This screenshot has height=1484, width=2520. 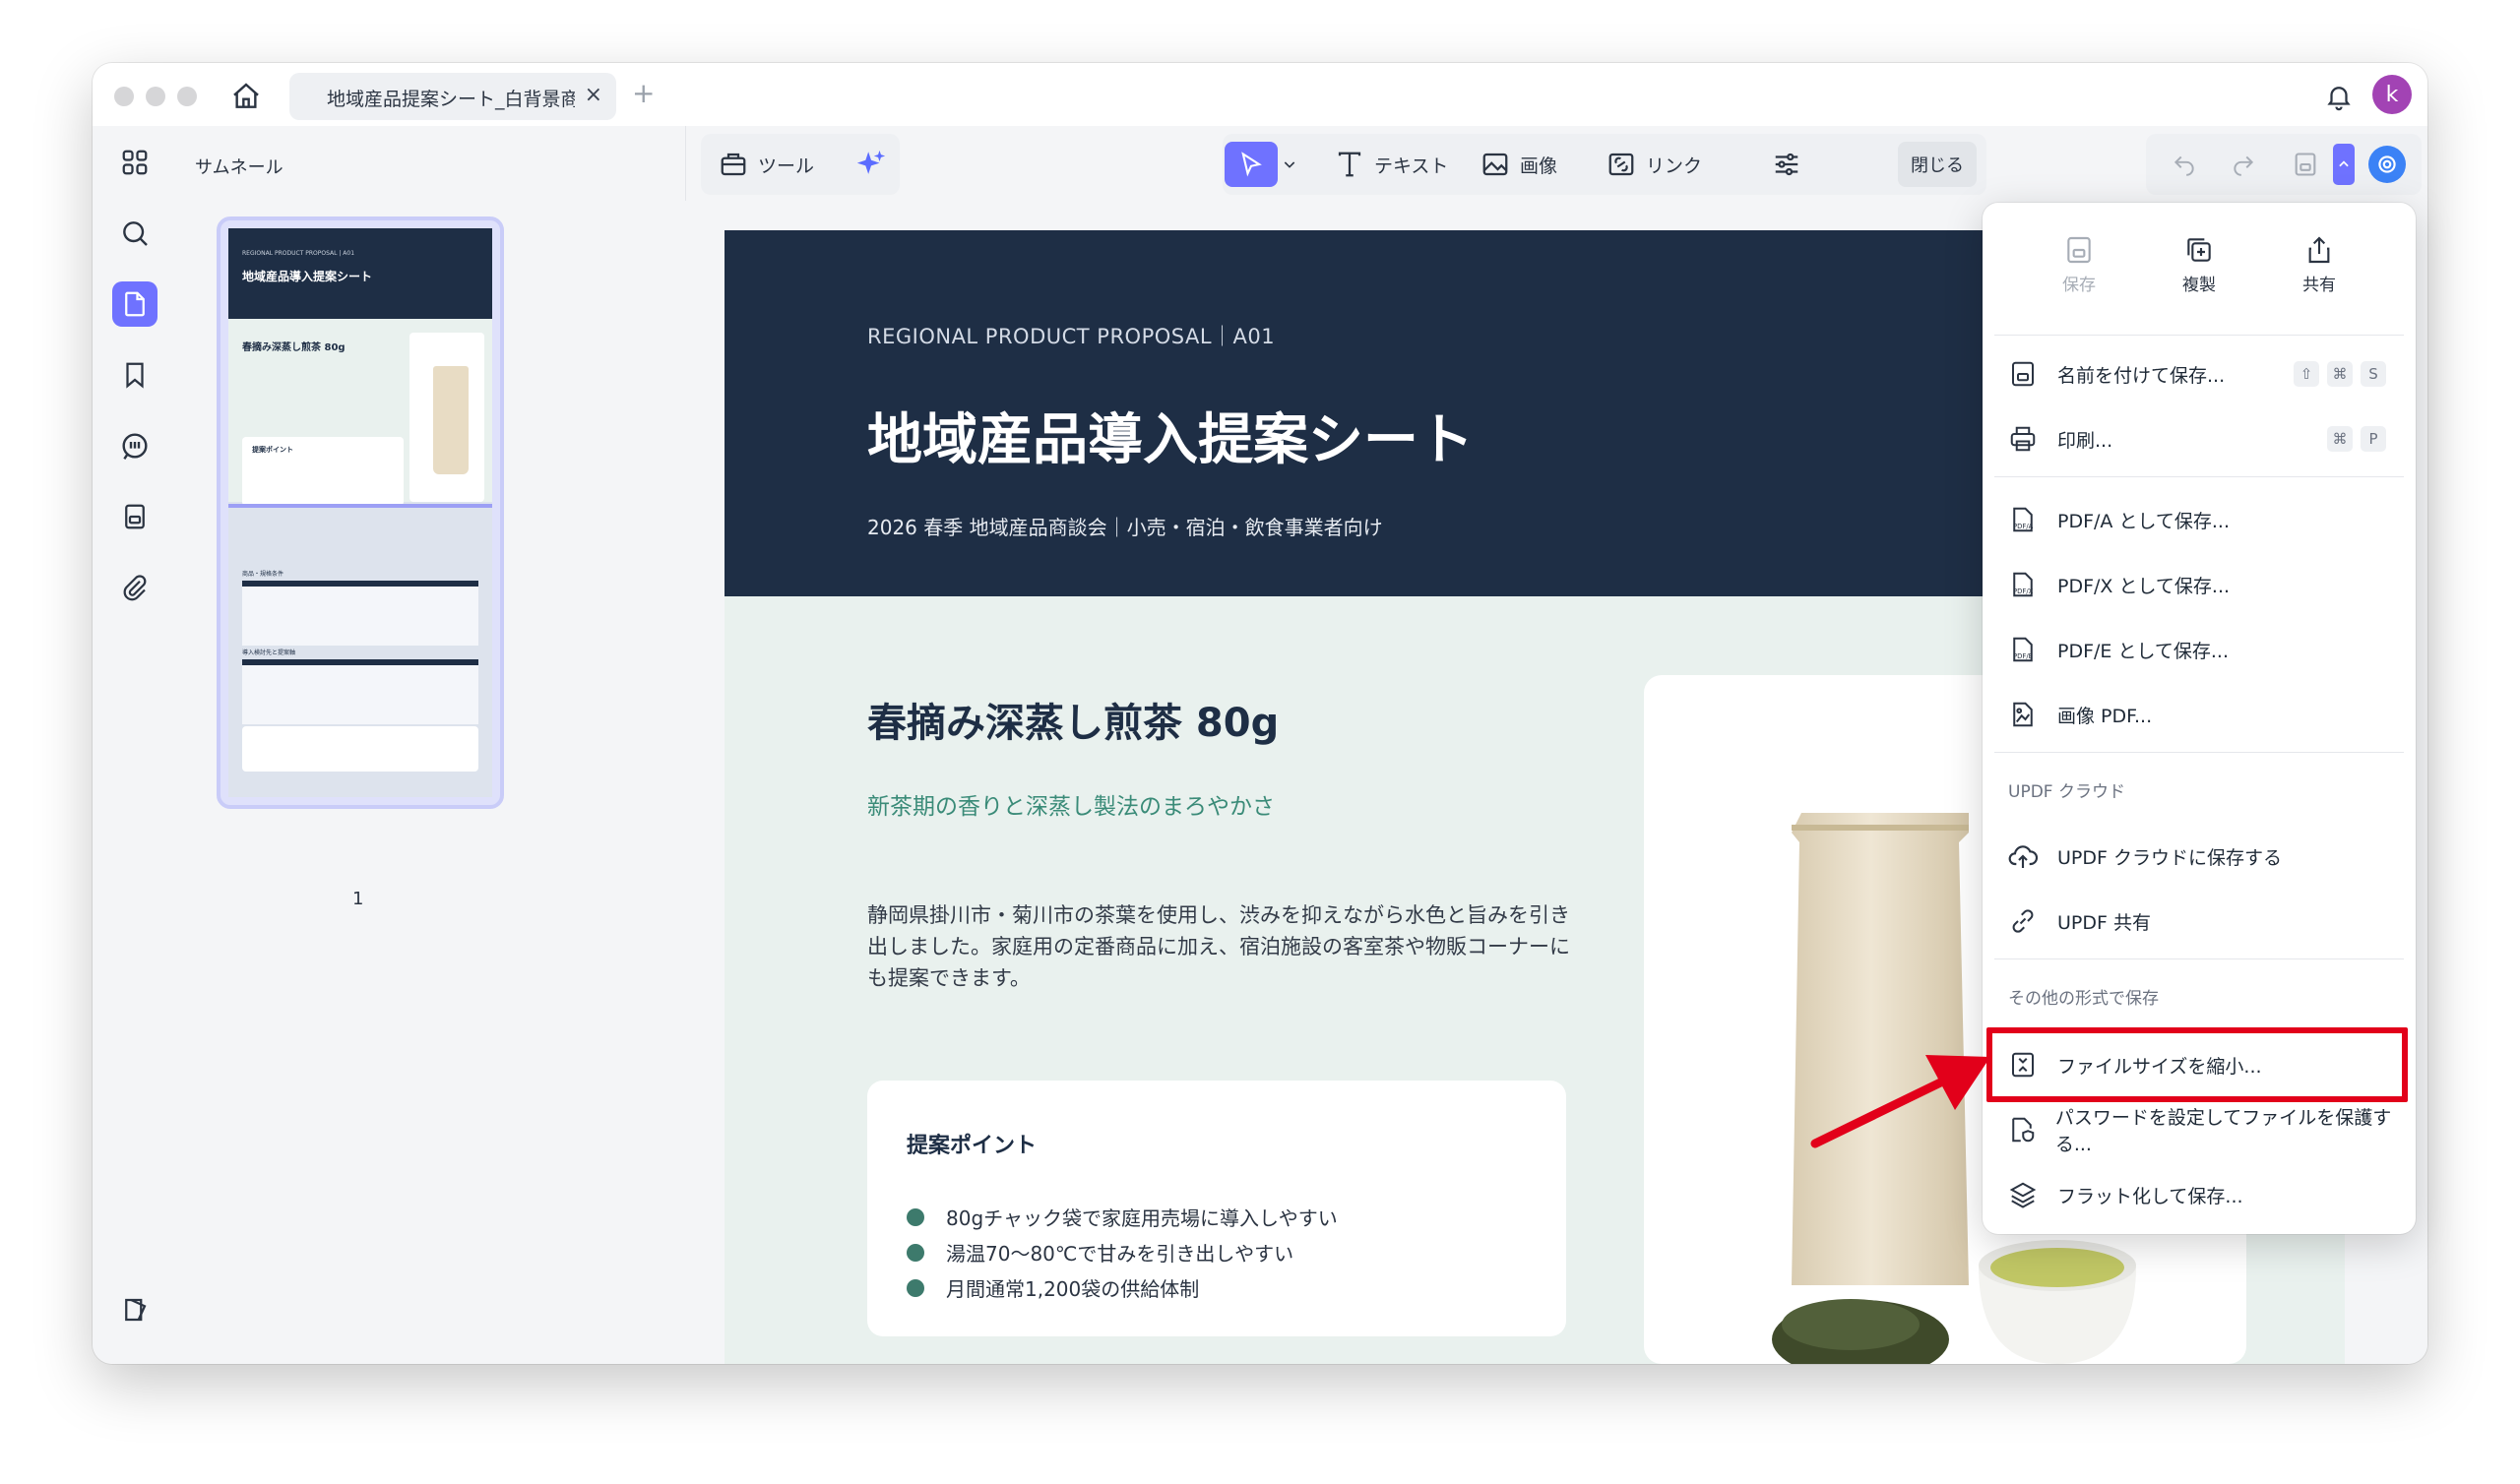 I want to click on tab-title: 地域産品提案シート_白背景商品, so click(x=451, y=100).